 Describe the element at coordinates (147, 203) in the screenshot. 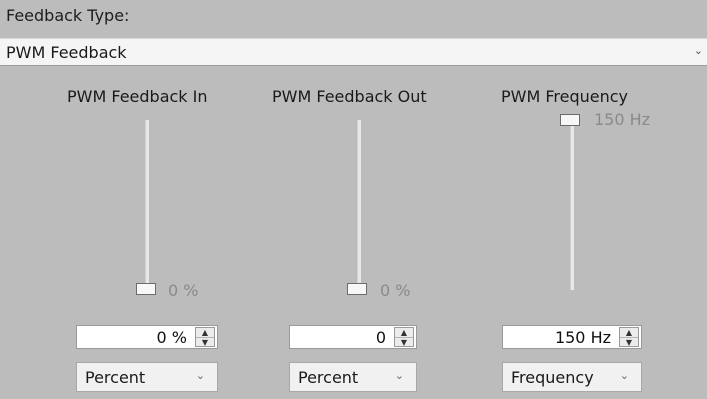

I see `pwm-feedback-in-slider-track` at that location.